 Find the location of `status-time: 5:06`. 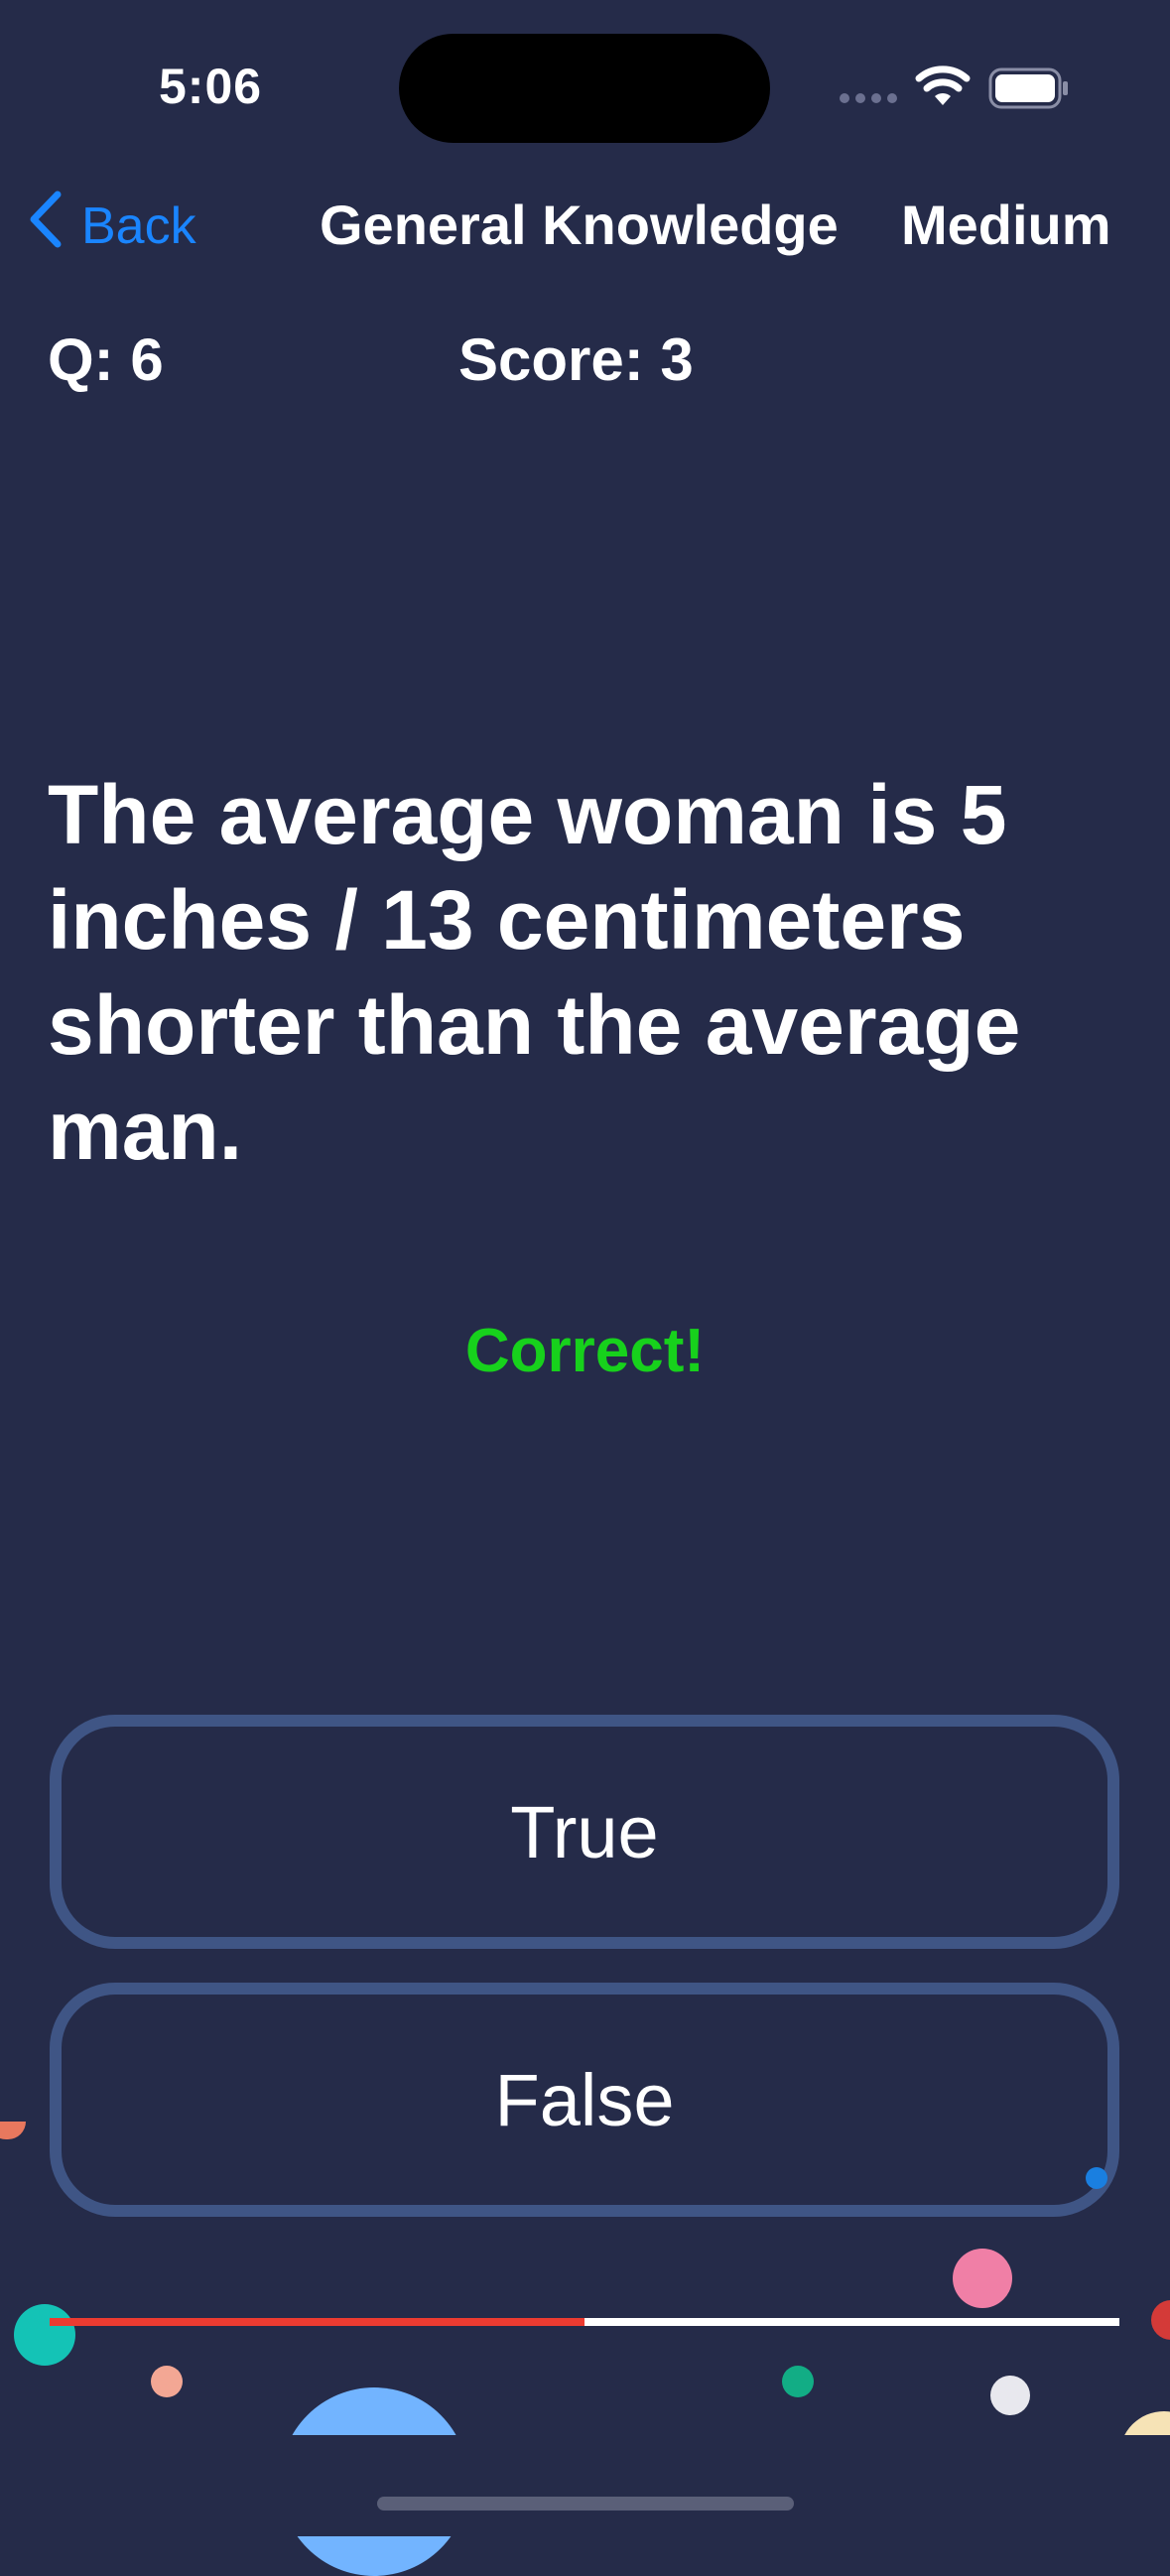

status-time: 5:06 is located at coordinates (211, 87).